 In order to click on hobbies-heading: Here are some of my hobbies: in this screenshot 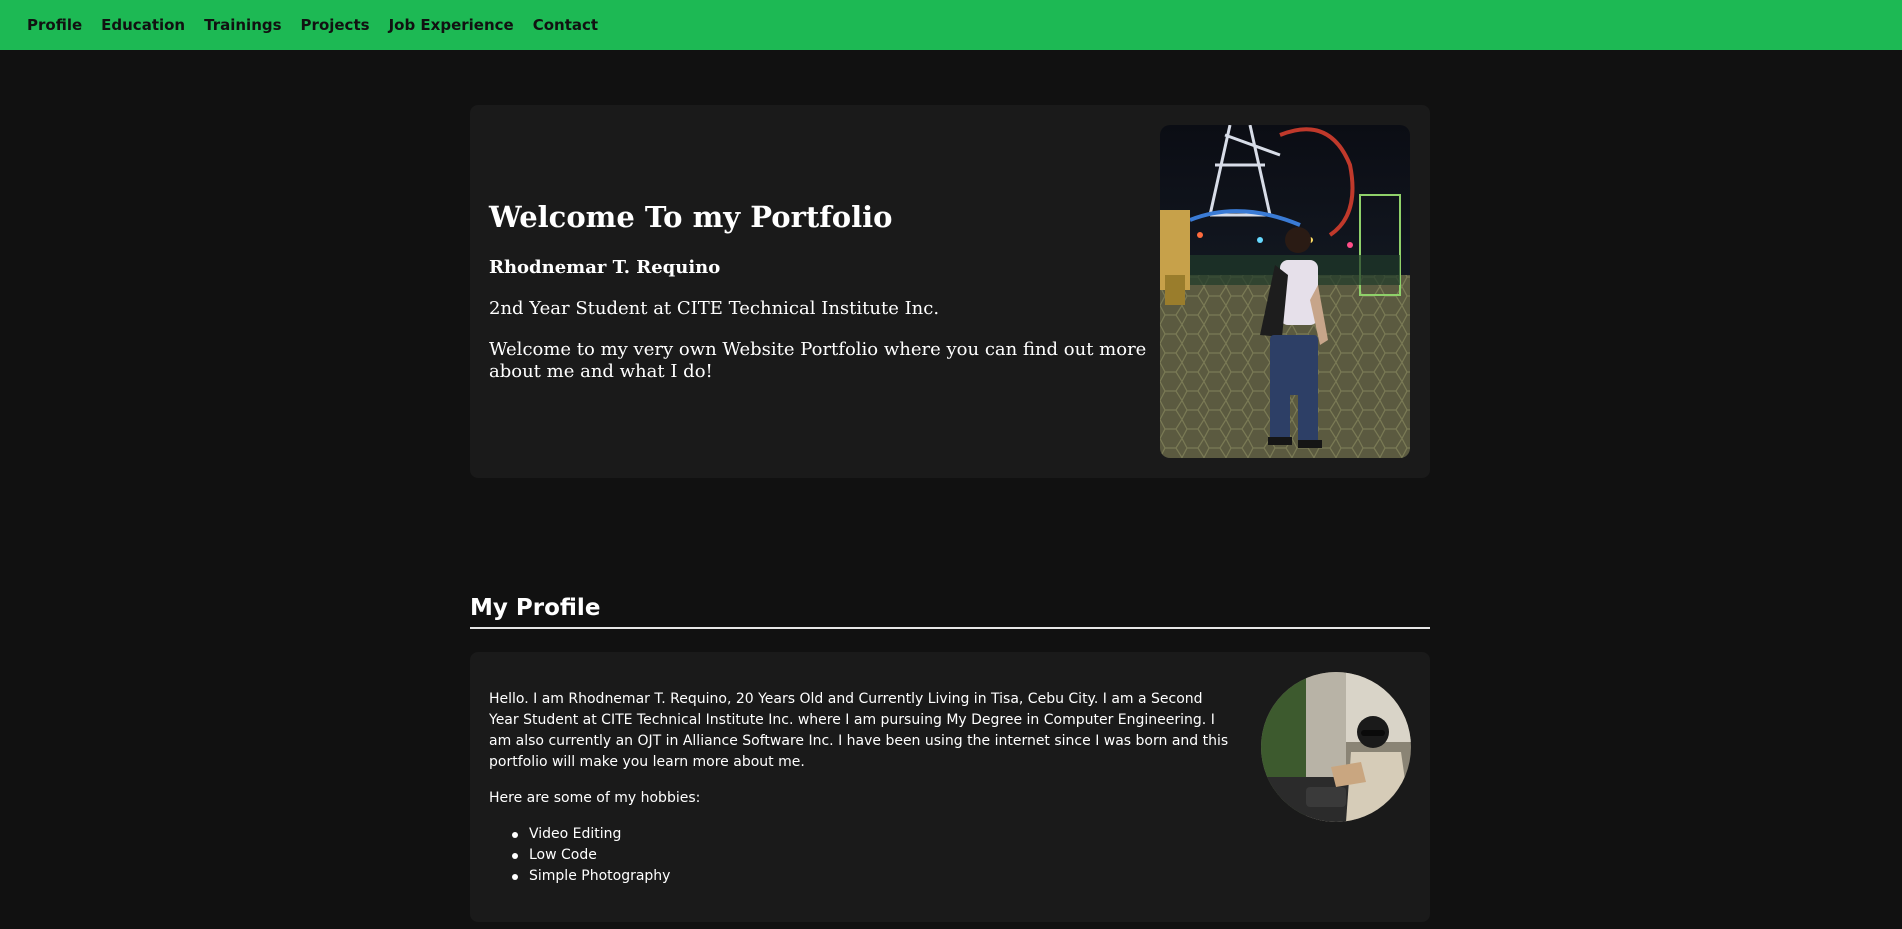, I will do `click(595, 798)`.